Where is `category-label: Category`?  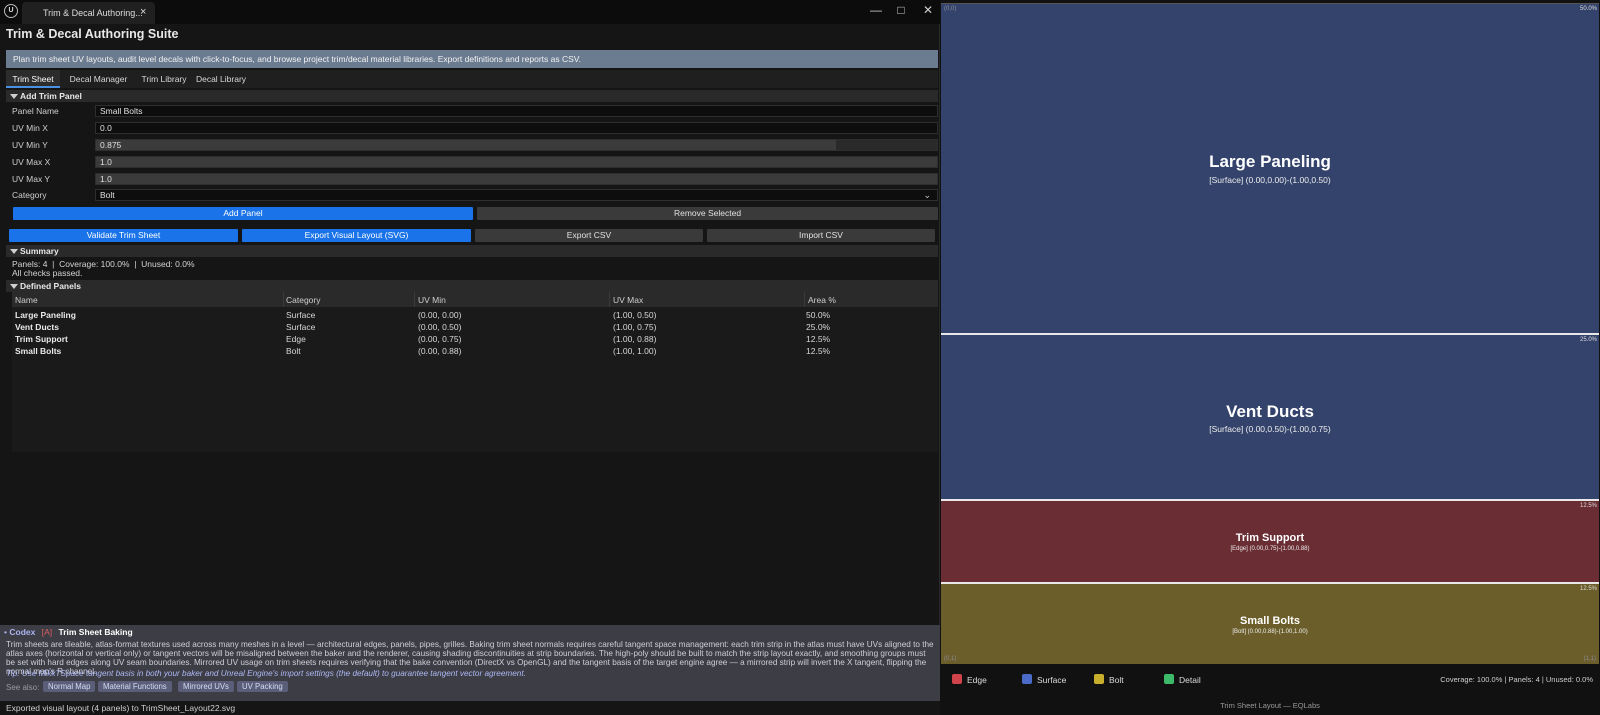 category-label: Category is located at coordinates (29, 195).